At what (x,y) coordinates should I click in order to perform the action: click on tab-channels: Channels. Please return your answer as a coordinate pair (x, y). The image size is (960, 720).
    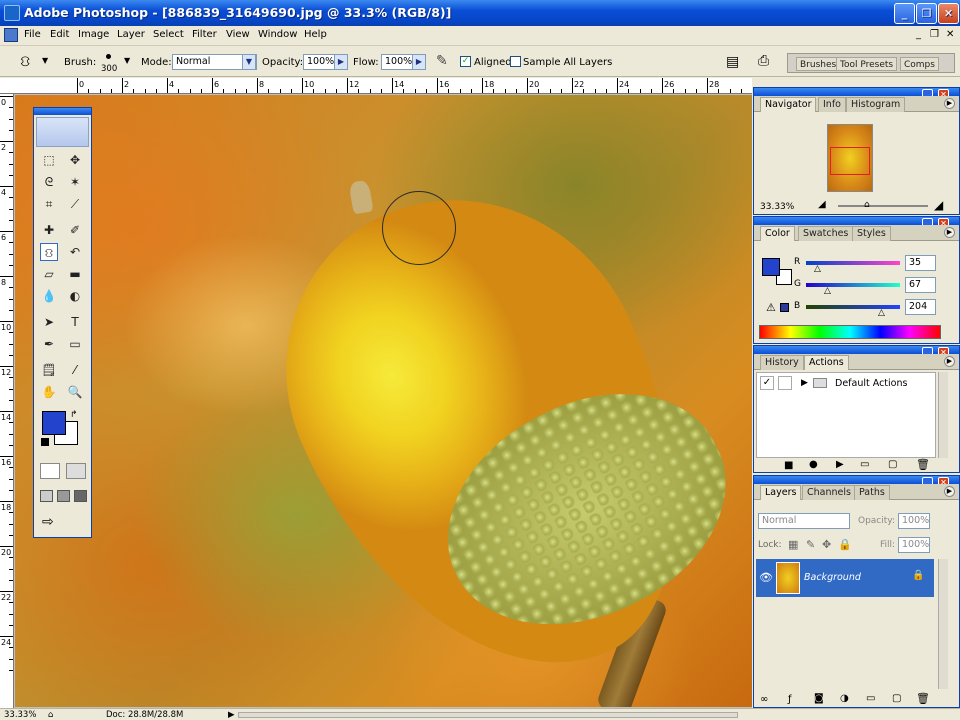
    Looking at the image, I should click on (829, 492).